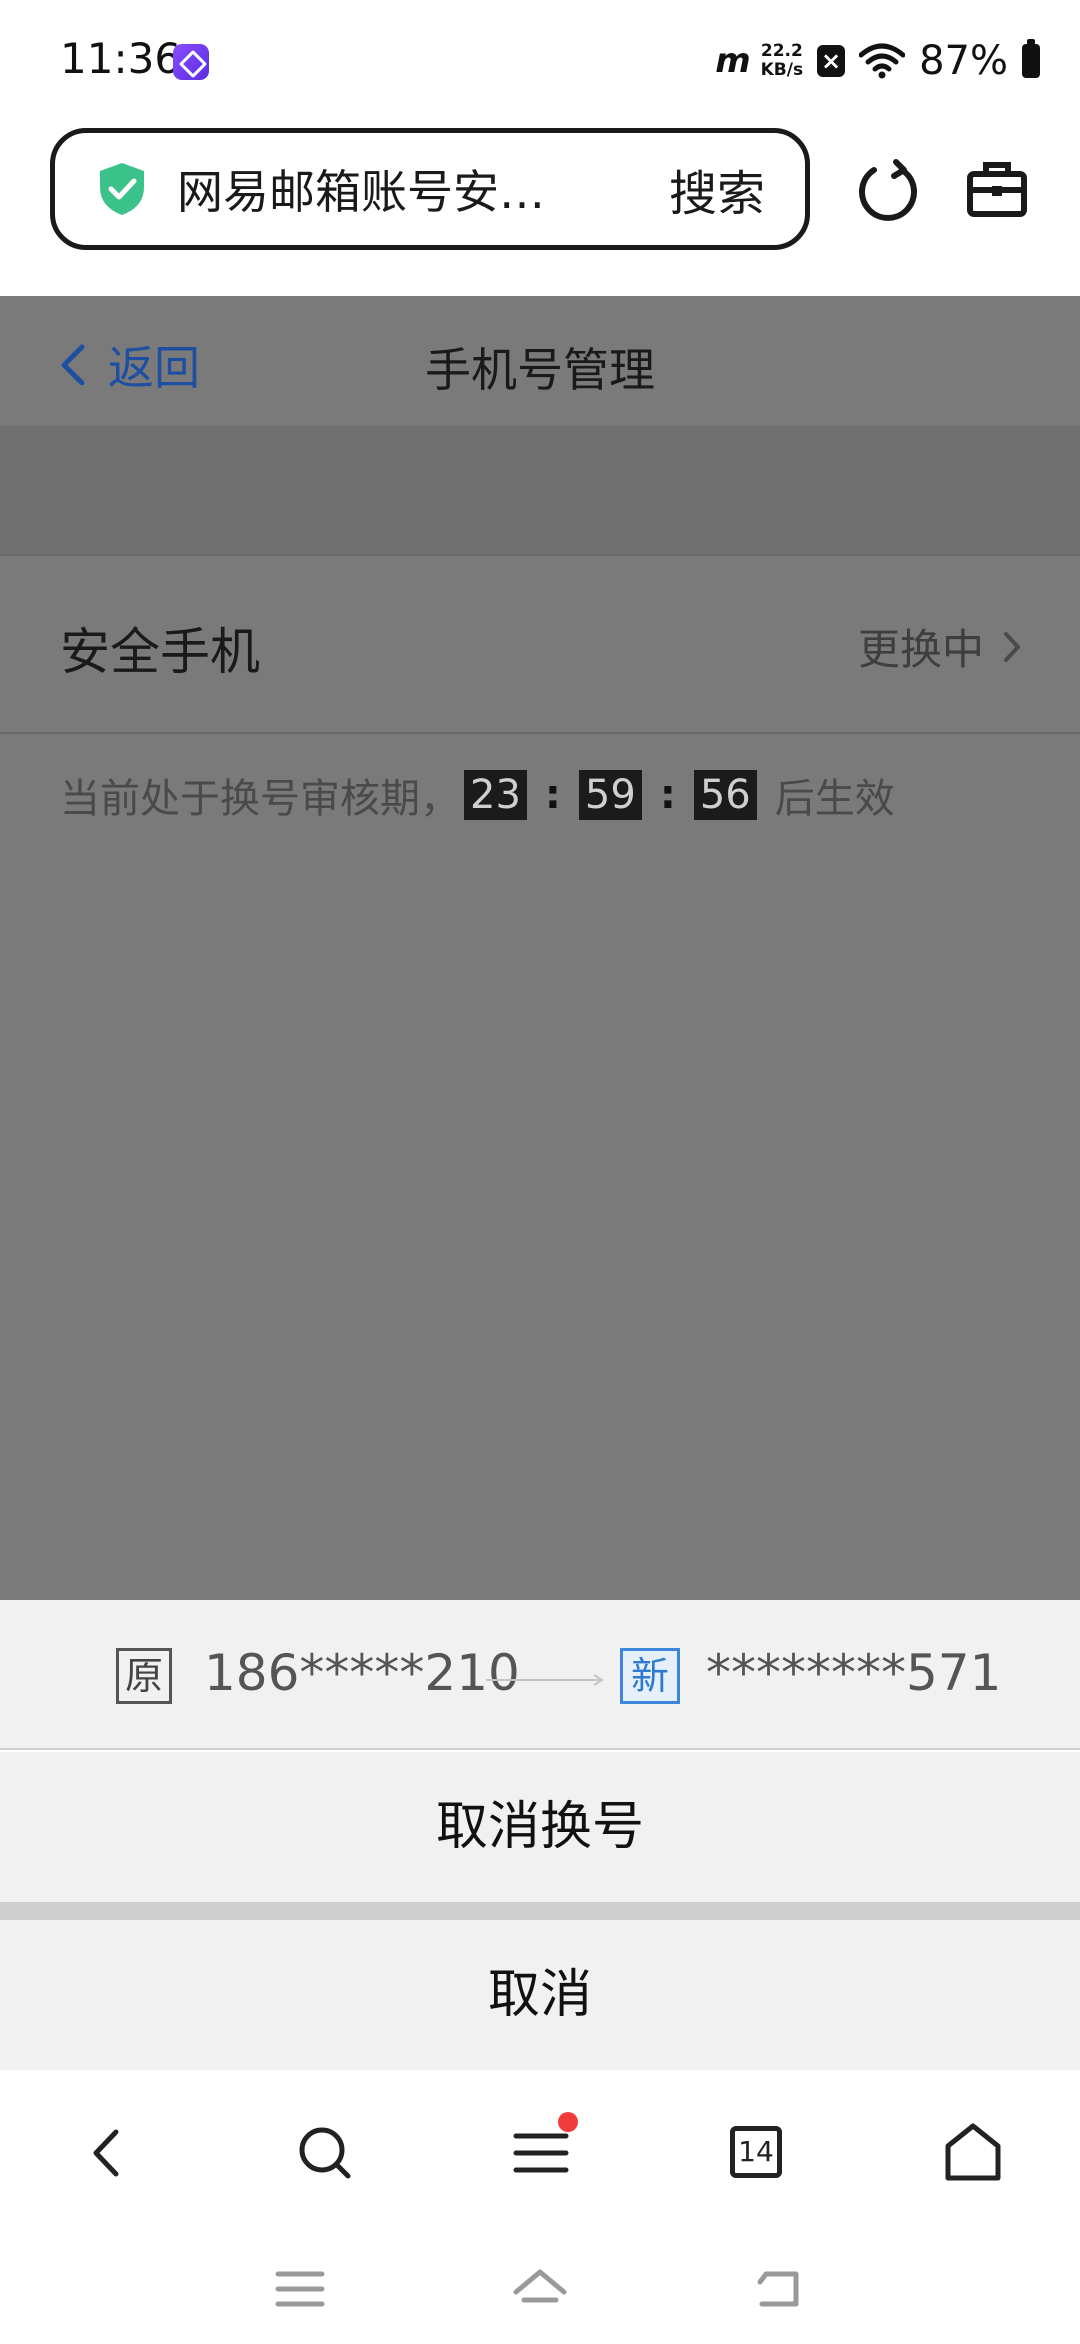  I want to click on page-navbar: 返回 手机号管理, so click(540, 361).